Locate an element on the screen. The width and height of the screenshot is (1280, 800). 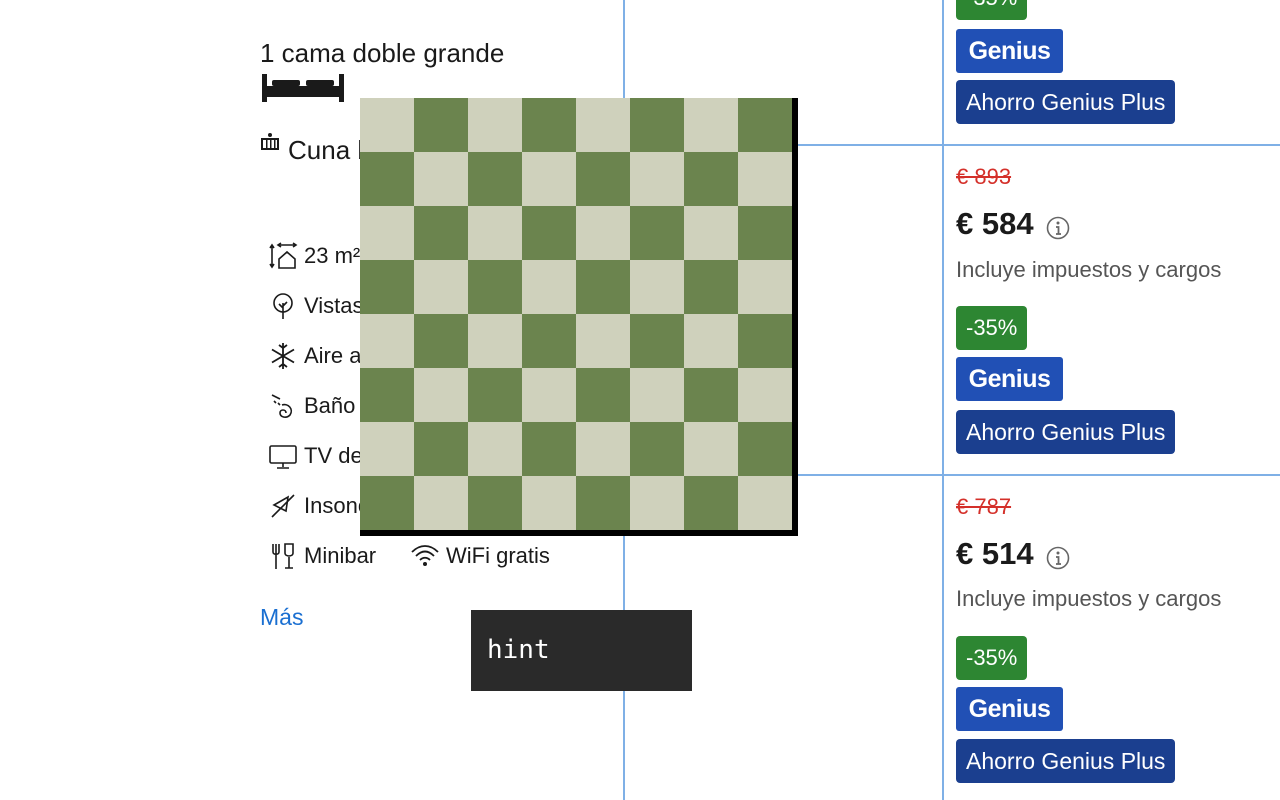
board-square-b1 is located at coordinates (441, 503).